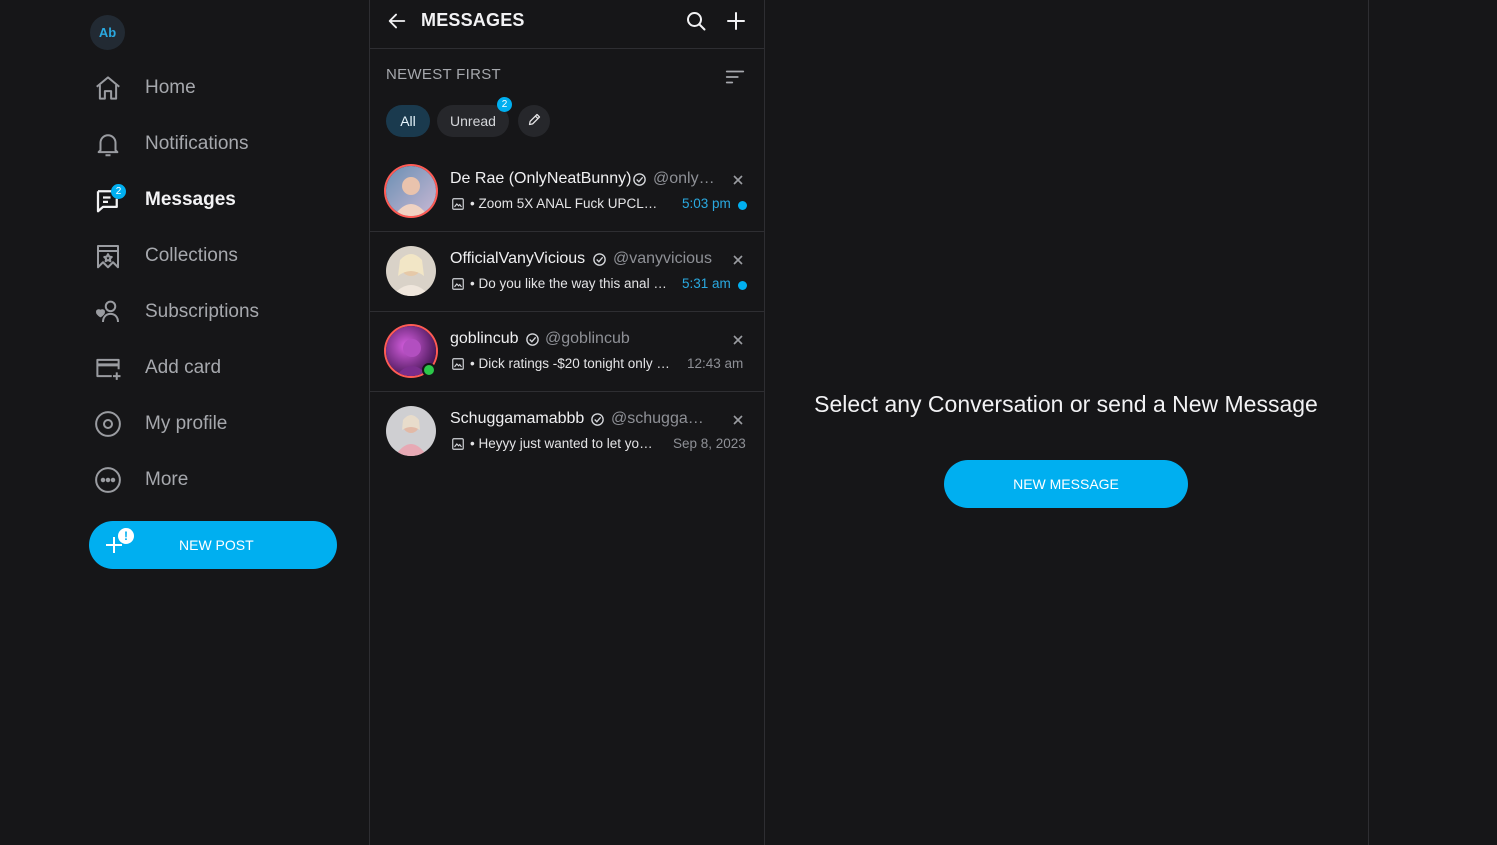  Describe the element at coordinates (518, 258) in the screenshot. I see `contact-name: OfficialVanyVicious` at that location.